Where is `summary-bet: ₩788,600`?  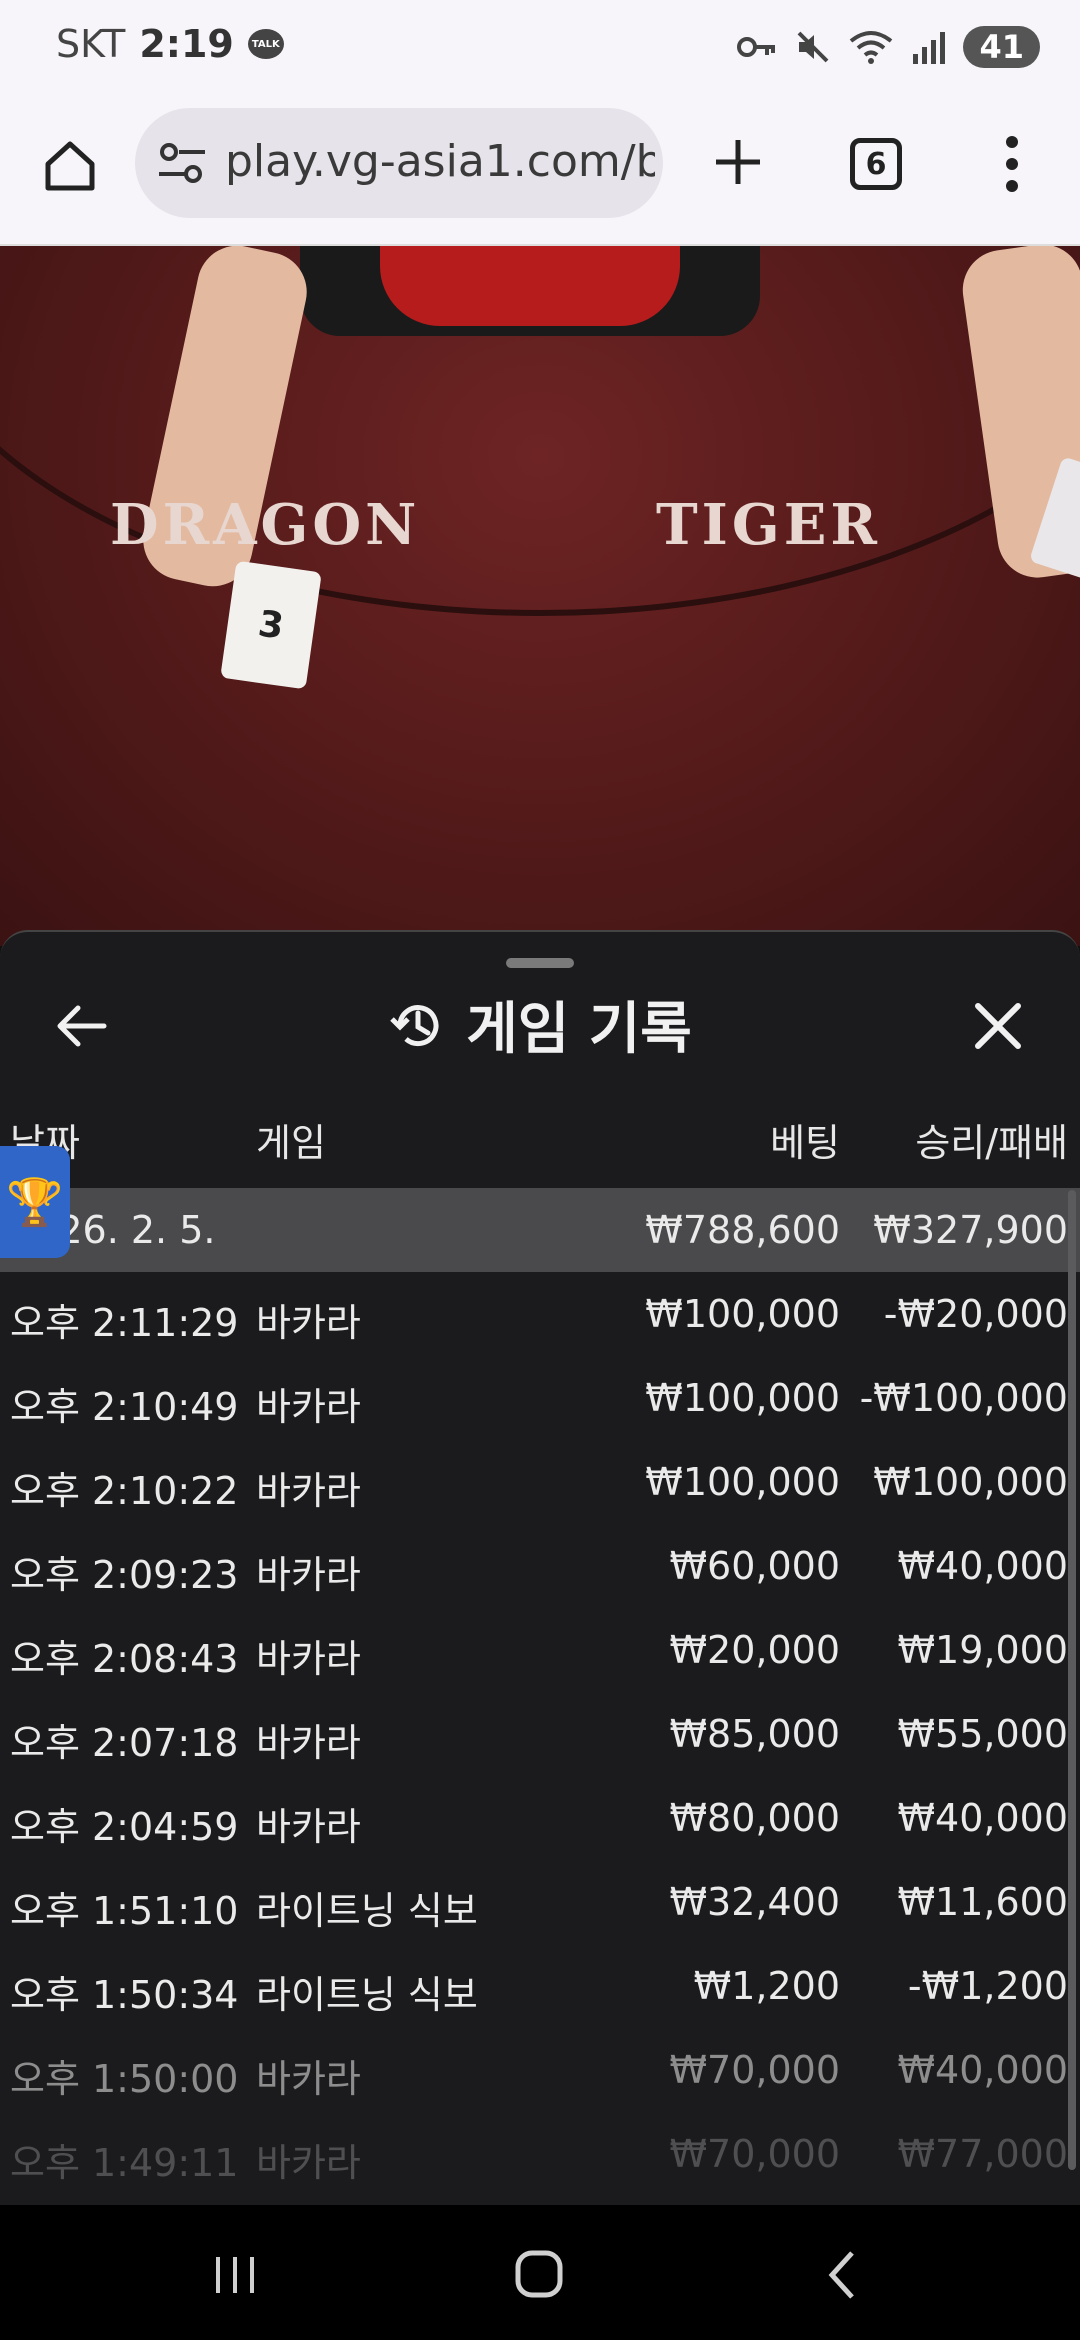
summary-bet: ₩788,600 is located at coordinates (742, 1230).